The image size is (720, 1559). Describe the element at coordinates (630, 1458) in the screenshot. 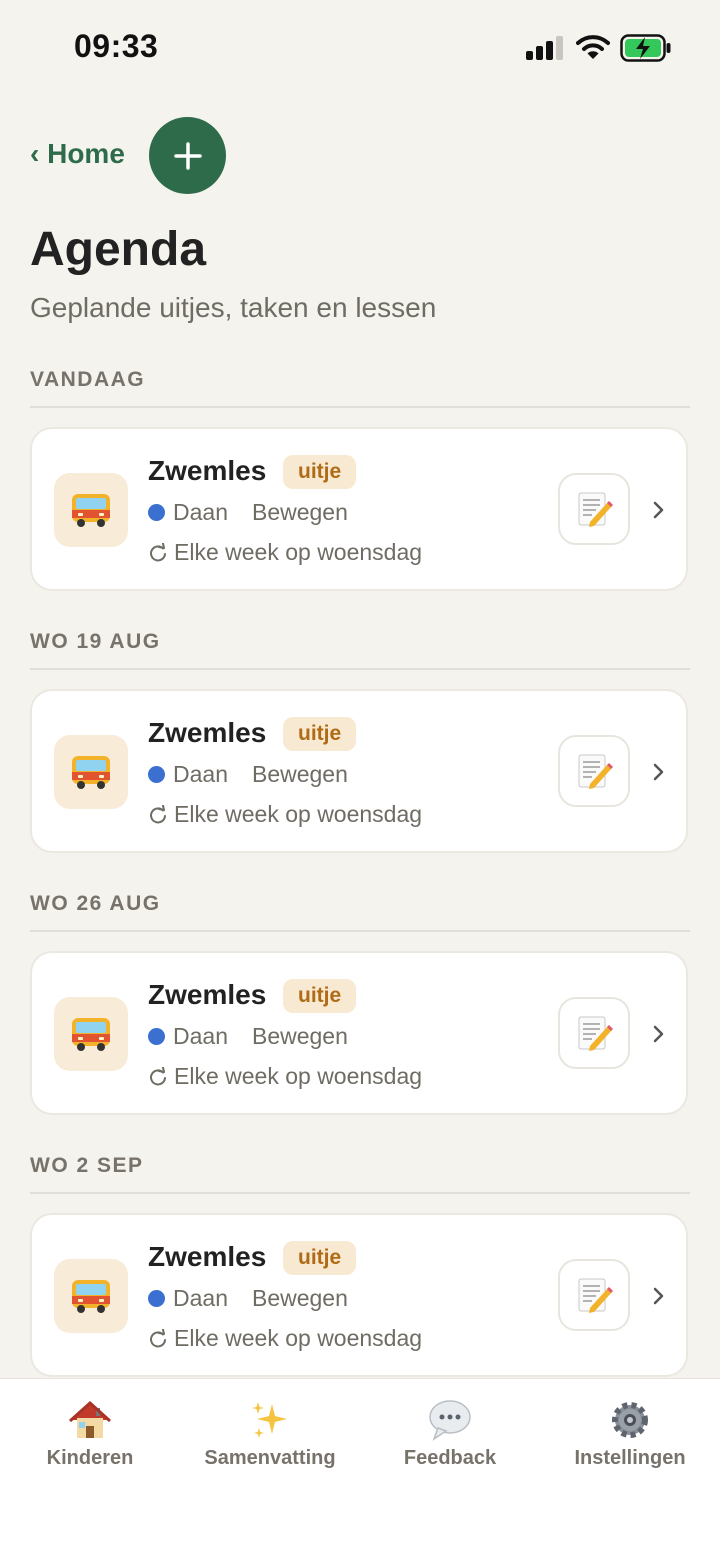

I see `tab-label: Instellingen` at that location.